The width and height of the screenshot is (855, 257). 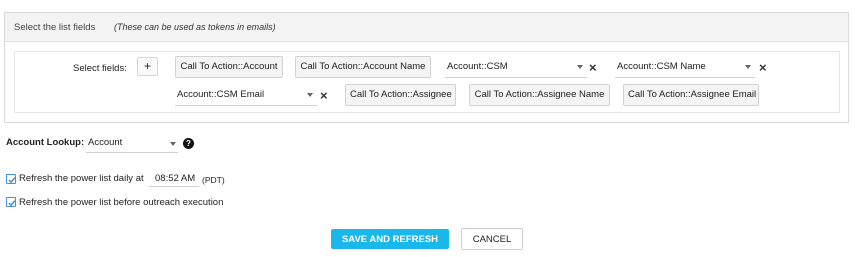 What do you see at coordinates (55, 27) in the screenshot?
I see `panel-title: Select the list fields` at bounding box center [55, 27].